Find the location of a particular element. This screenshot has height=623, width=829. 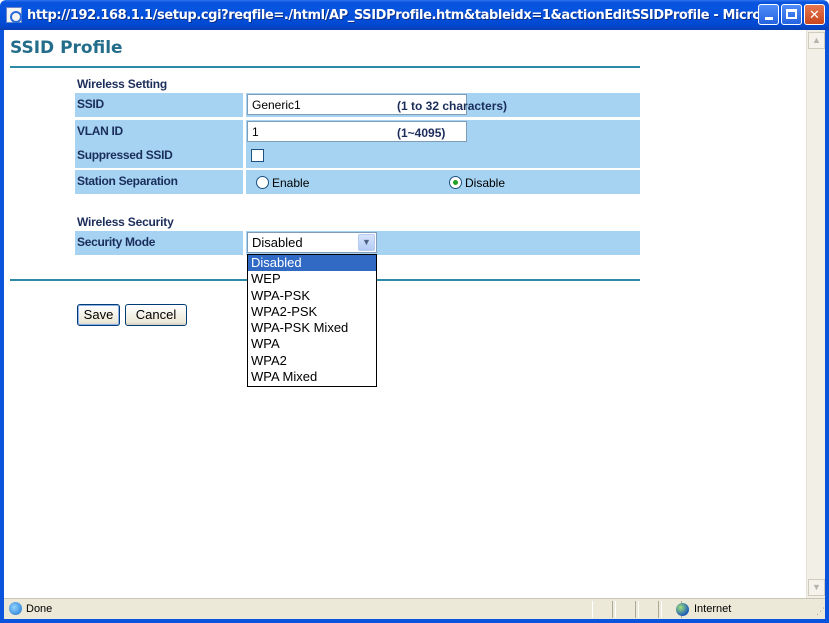

save-button: Save is located at coordinates (98, 315).